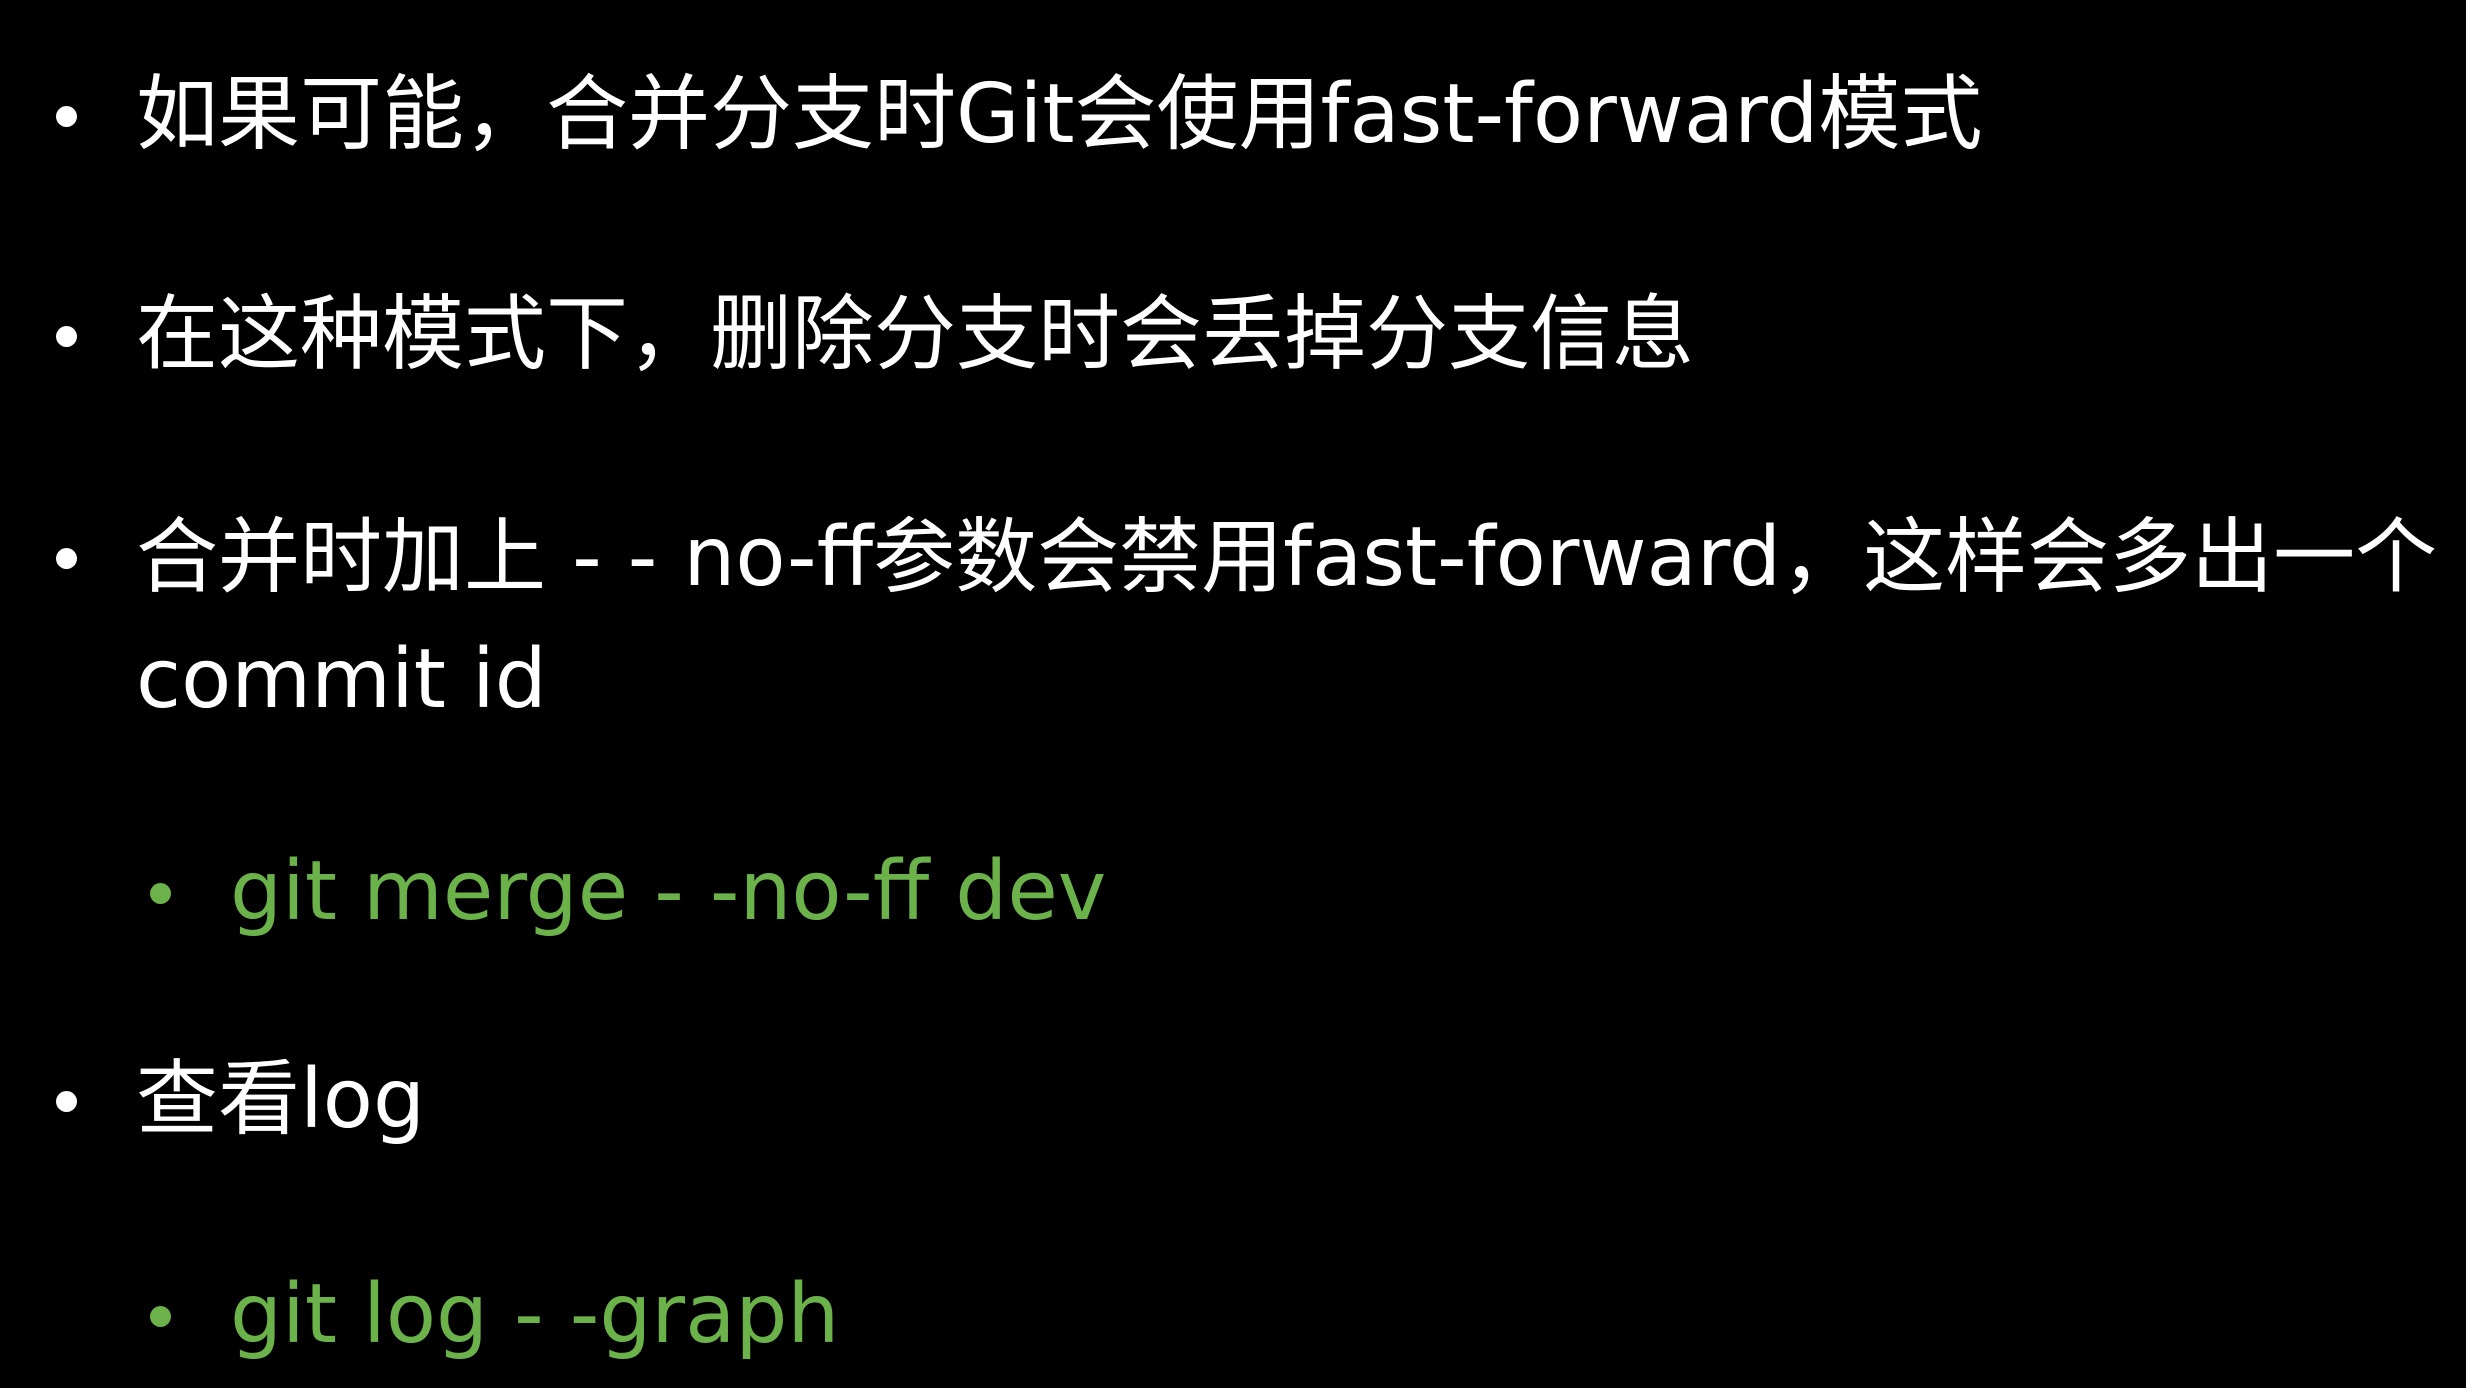 The width and height of the screenshot is (2466, 1388). Describe the element at coordinates (281, 1099) in the screenshot. I see `bullet-text: 查看log` at that location.